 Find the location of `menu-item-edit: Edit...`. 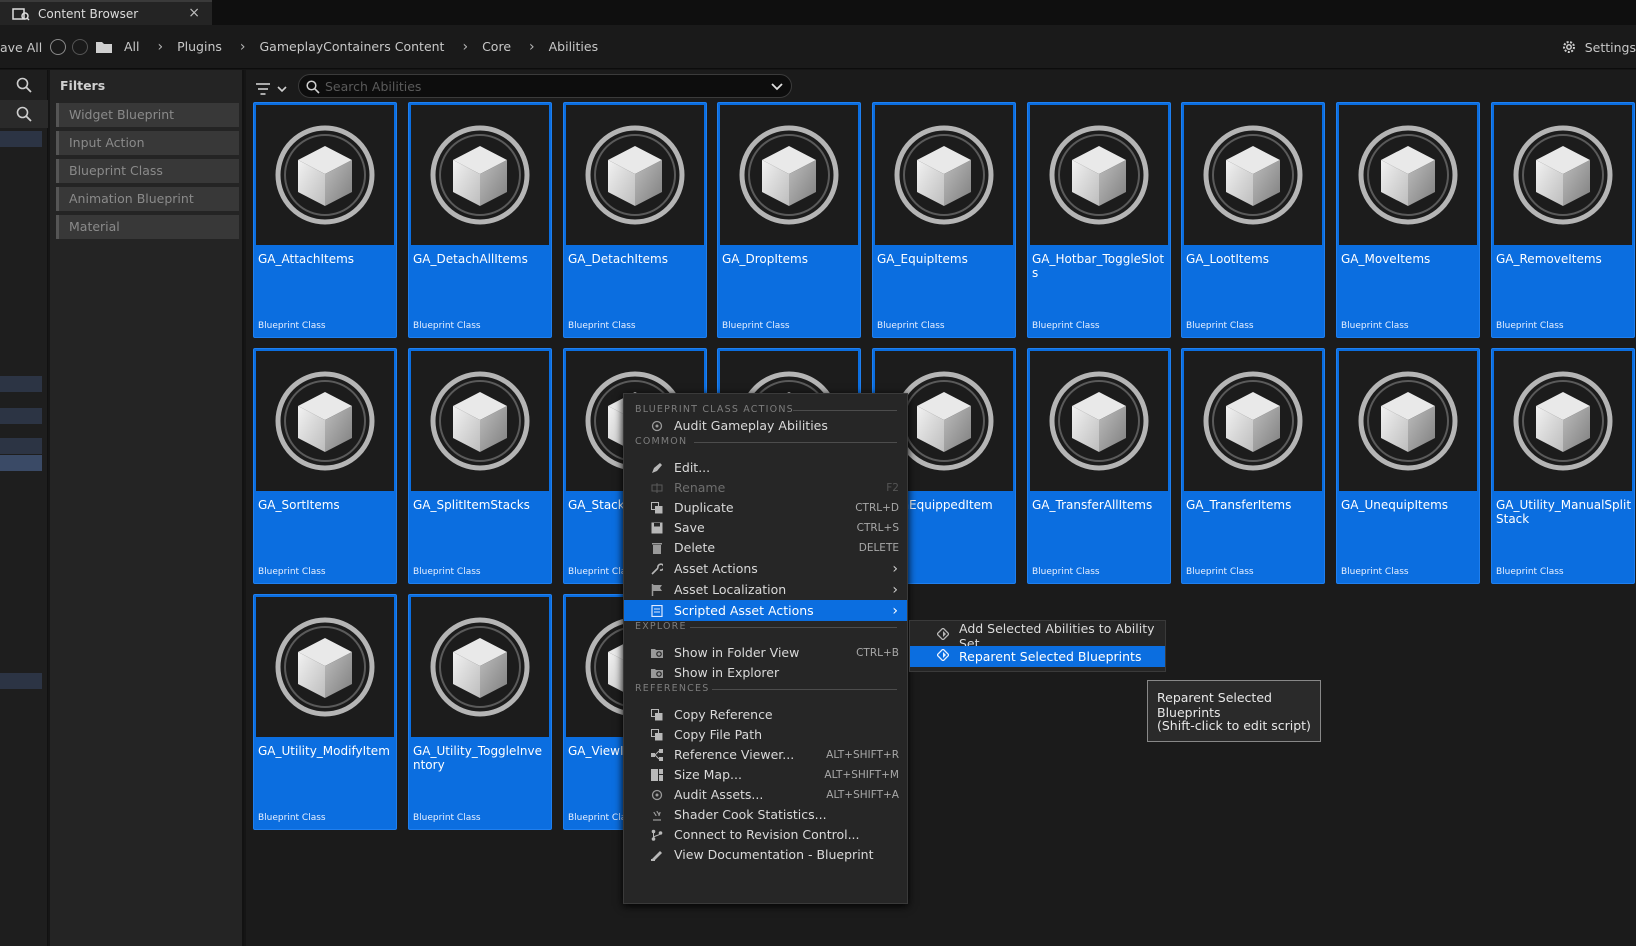

menu-item-edit: Edit... is located at coordinates (765, 467).